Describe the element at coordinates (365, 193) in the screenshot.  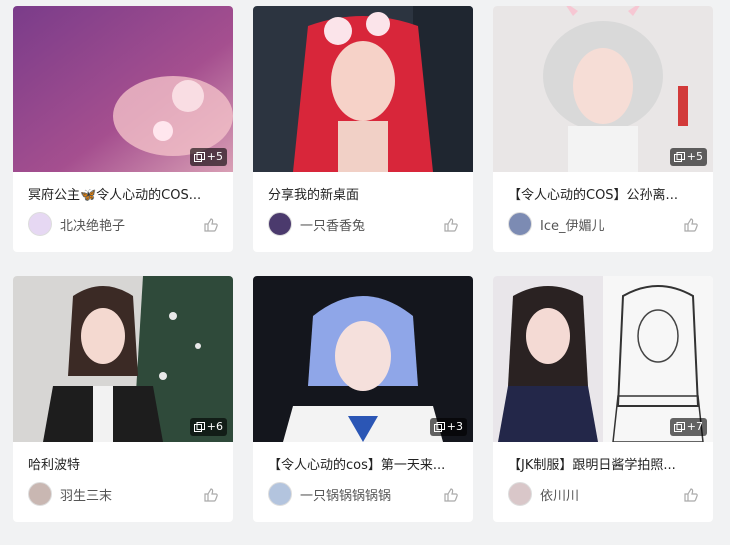
I see `post-title: 分享我的新桌面` at that location.